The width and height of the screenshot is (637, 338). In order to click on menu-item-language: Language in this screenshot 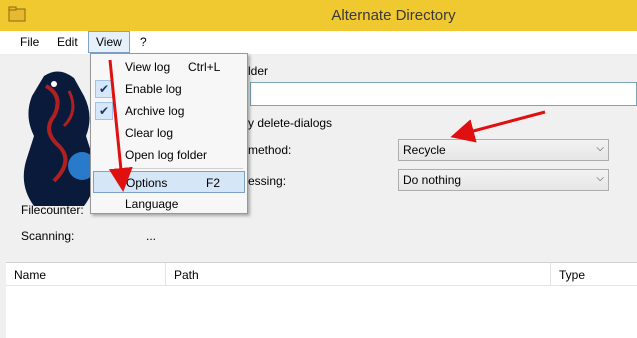, I will do `click(169, 204)`.